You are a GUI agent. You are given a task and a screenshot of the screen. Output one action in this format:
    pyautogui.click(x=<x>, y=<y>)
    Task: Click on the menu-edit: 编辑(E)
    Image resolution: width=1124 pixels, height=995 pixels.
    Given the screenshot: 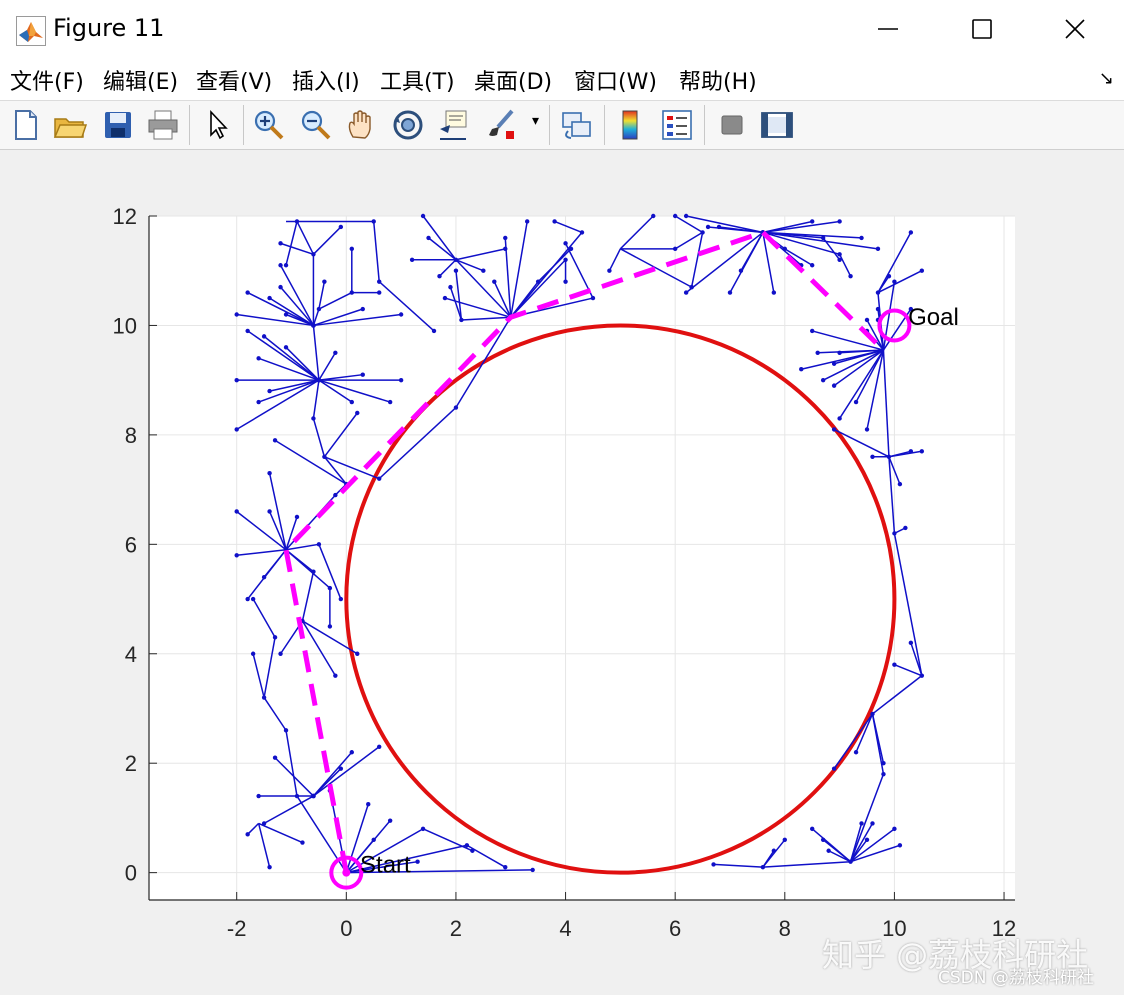 What is the action you would take?
    pyautogui.click(x=140, y=80)
    